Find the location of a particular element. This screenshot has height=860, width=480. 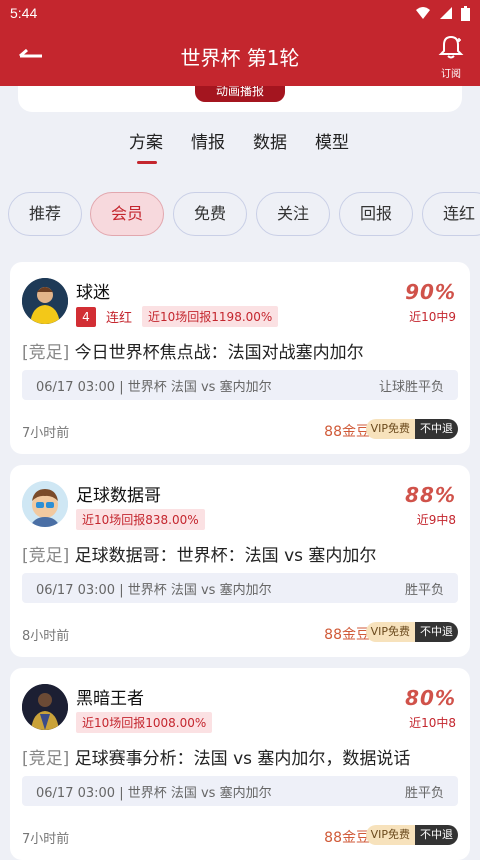

player-avatar-icon is located at coordinates (45, 301).